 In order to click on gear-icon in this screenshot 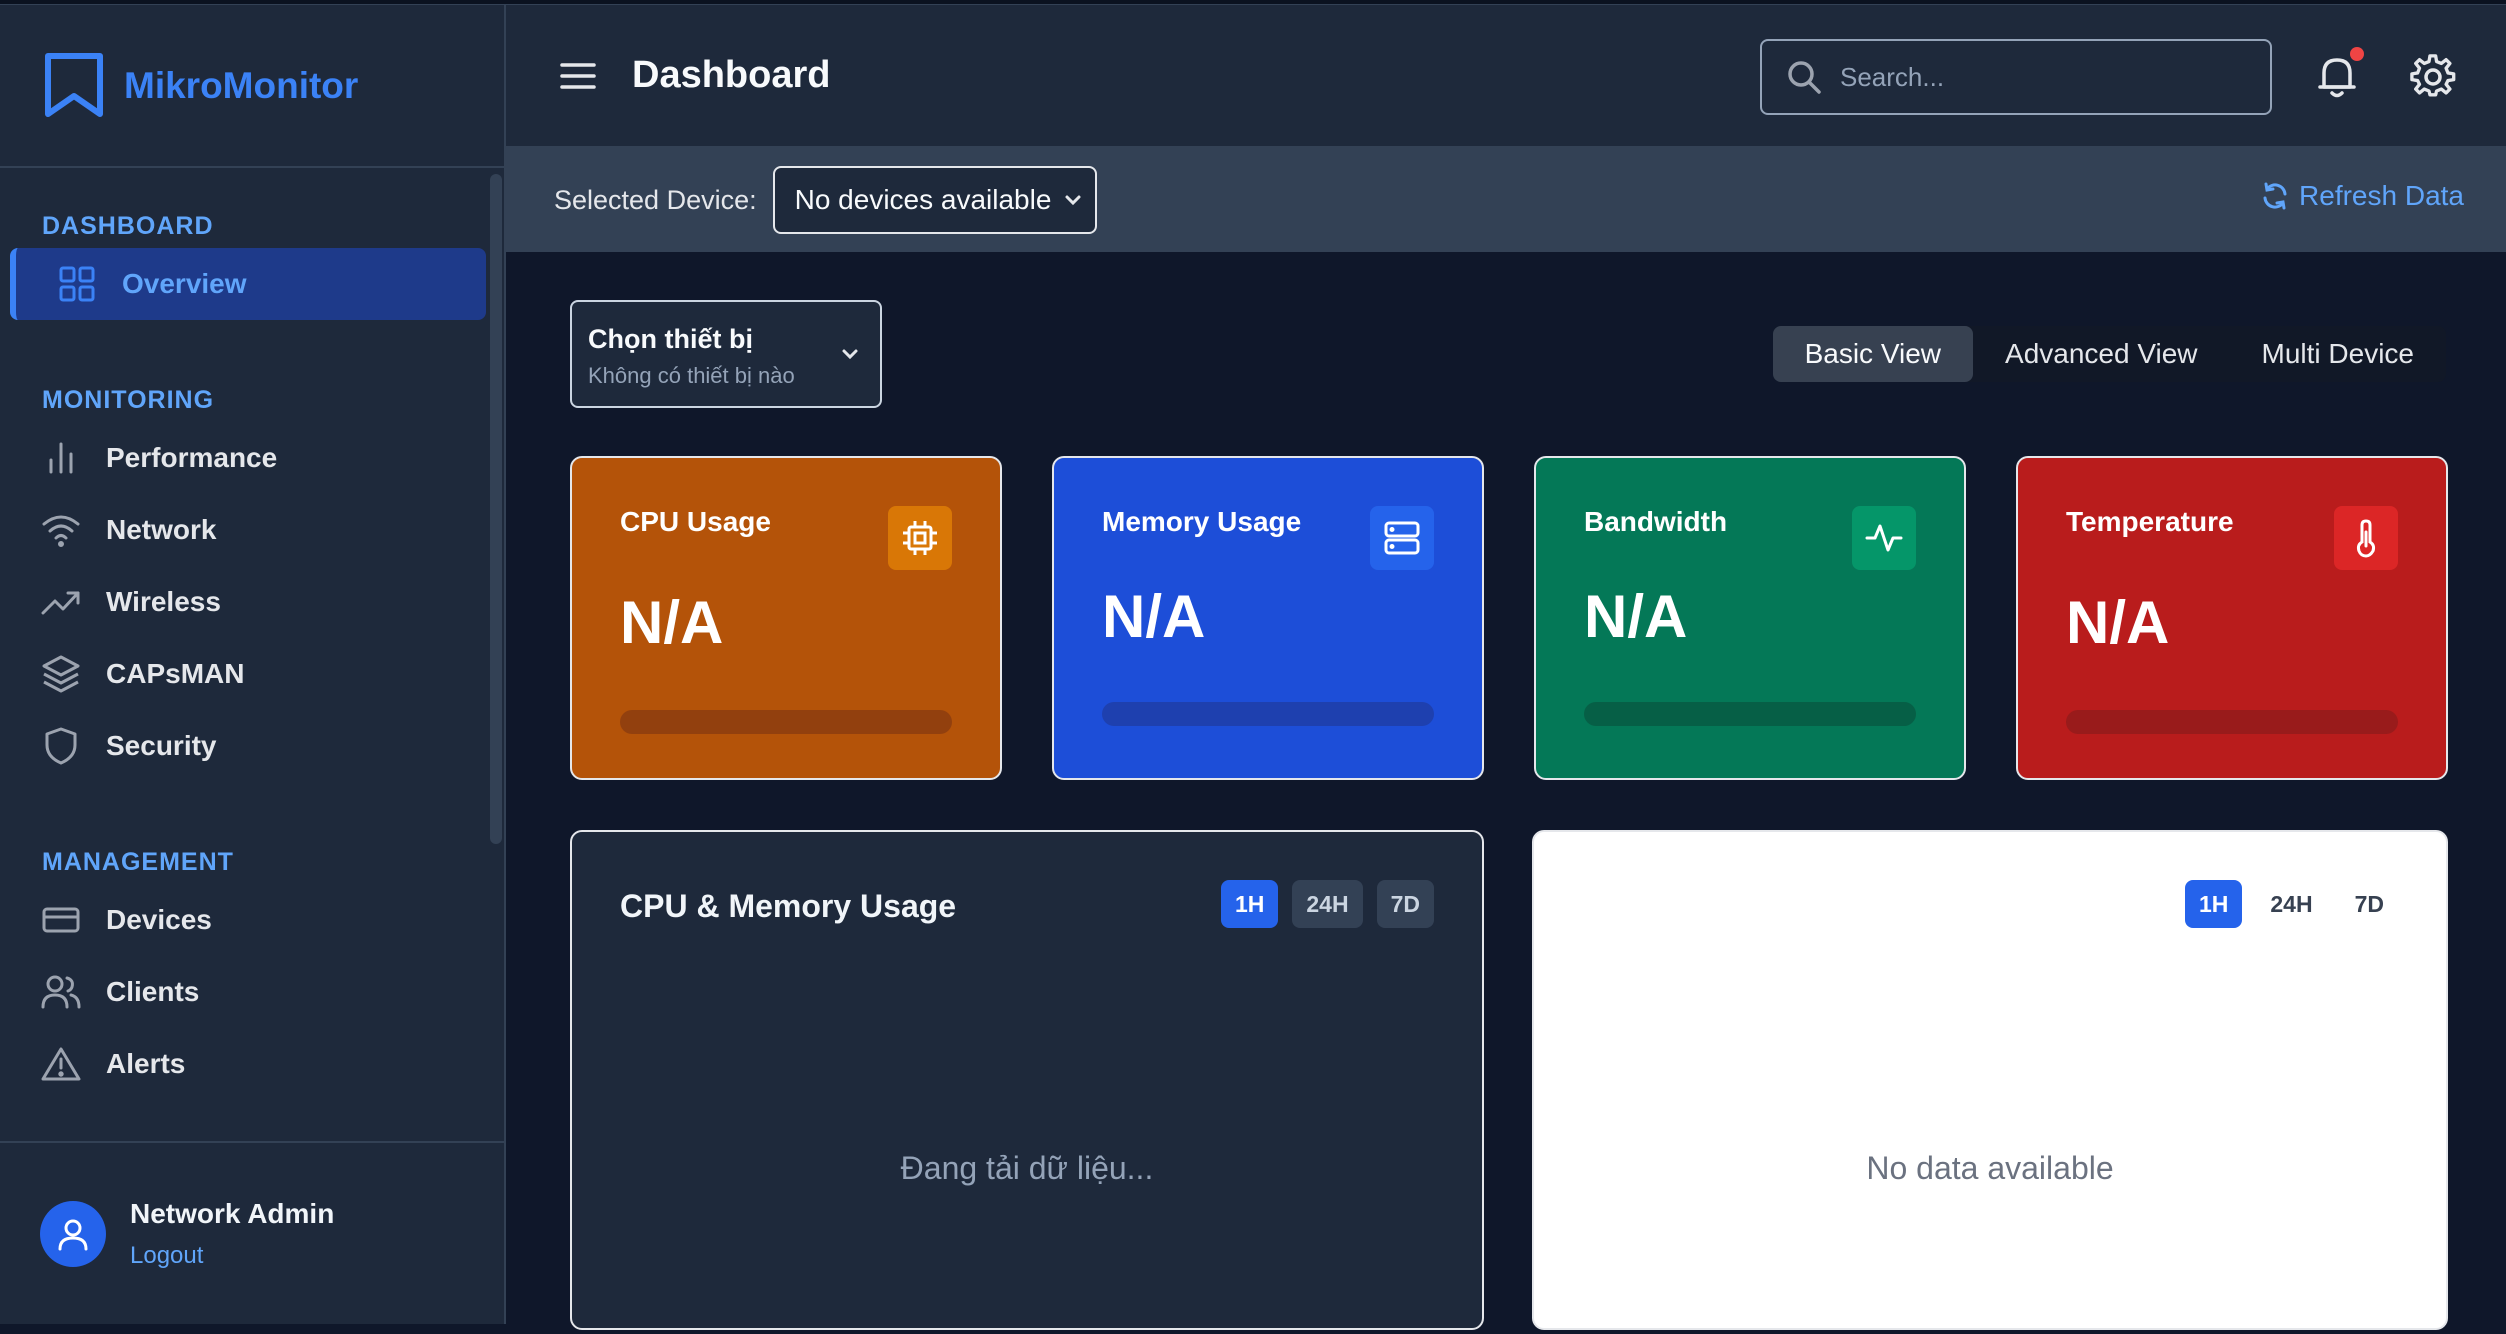, I will do `click(2433, 75)`.